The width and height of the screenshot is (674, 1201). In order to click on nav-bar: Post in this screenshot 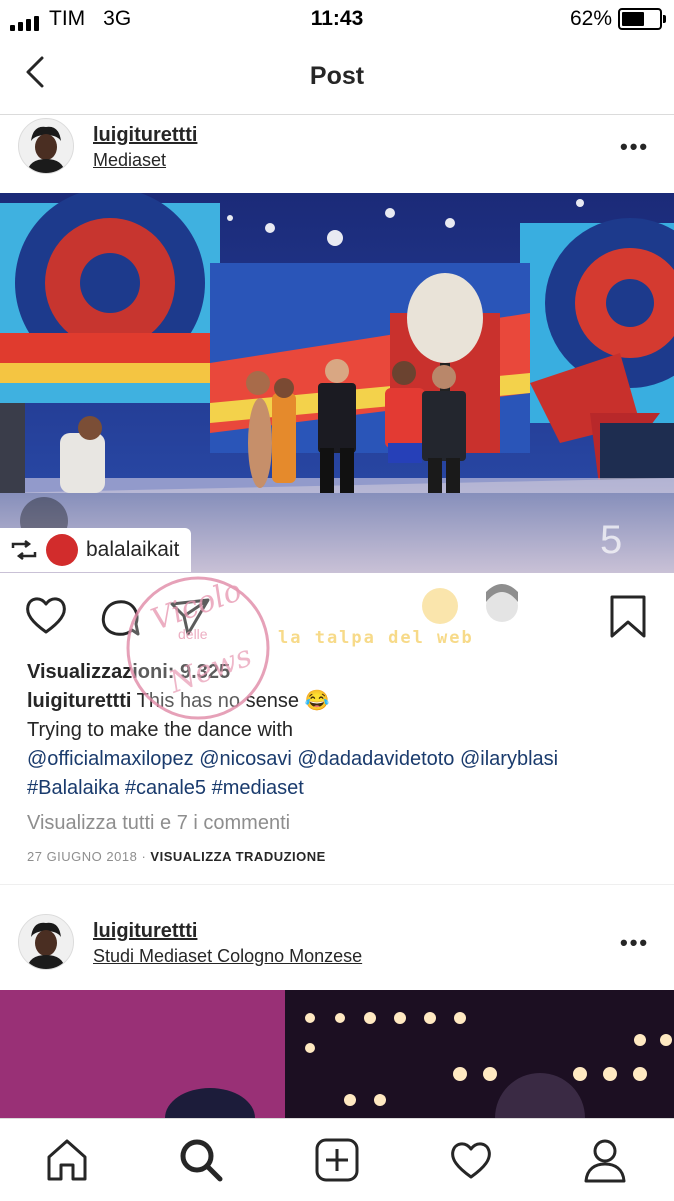, I will do `click(337, 77)`.